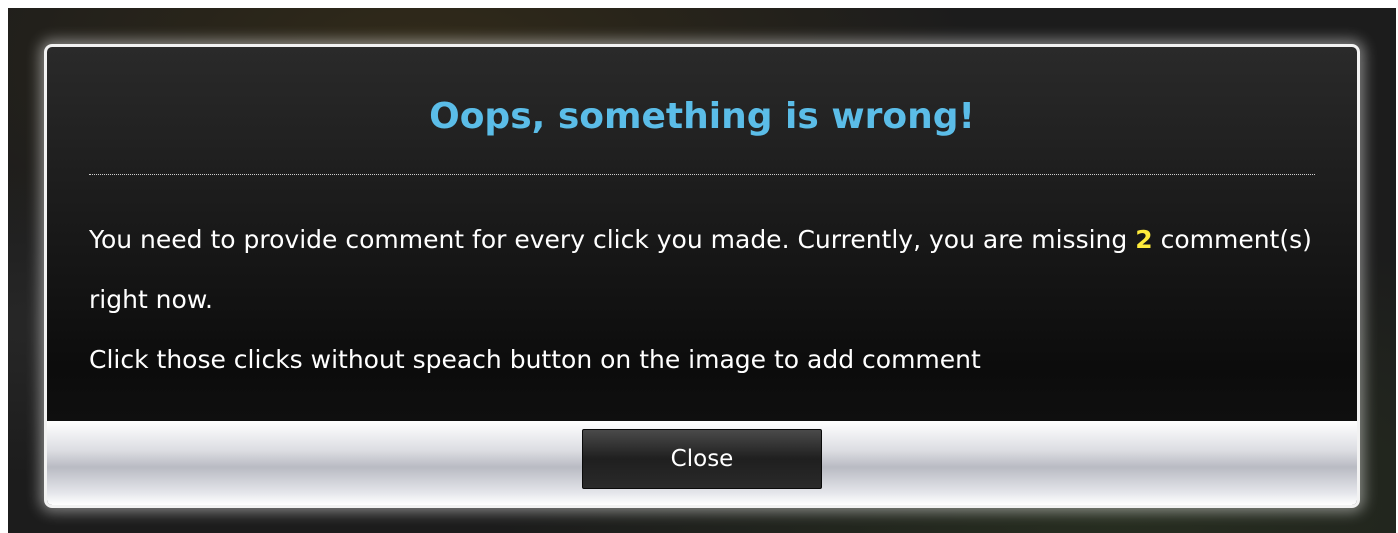 This screenshot has height=533, width=1398. What do you see at coordinates (1144, 239) in the screenshot?
I see `missing-count: 2` at bounding box center [1144, 239].